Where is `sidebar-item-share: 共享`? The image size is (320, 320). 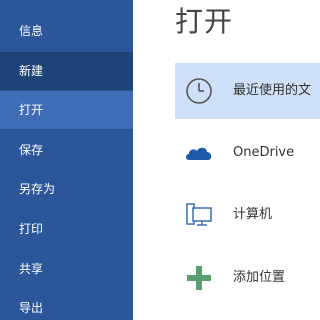
sidebar-item-share: 共享 is located at coordinates (66, 269).